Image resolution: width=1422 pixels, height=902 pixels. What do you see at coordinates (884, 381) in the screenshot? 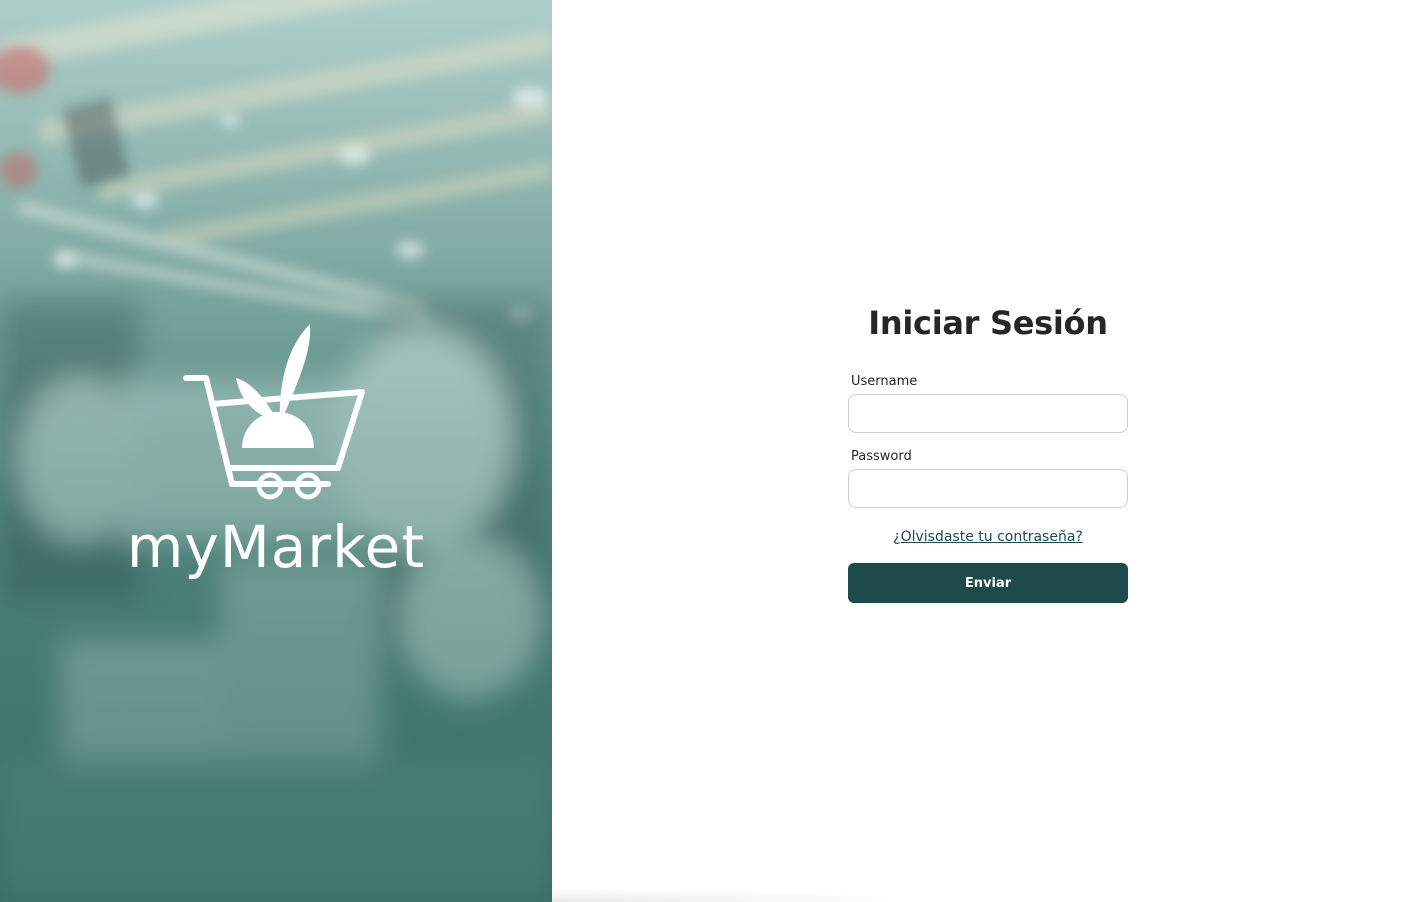
I see `username-label: Username` at bounding box center [884, 381].